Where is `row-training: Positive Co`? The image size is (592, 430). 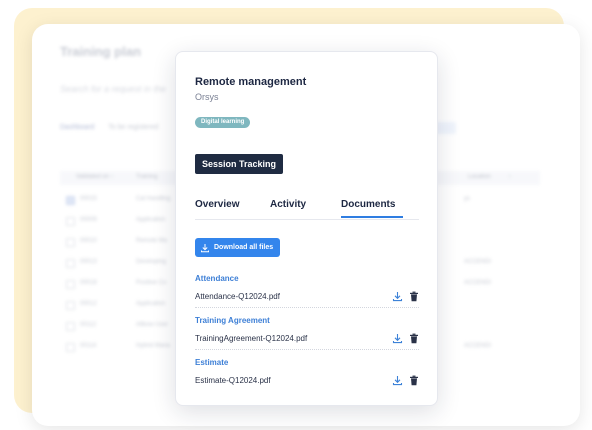
row-training: Positive Co is located at coordinates (151, 283).